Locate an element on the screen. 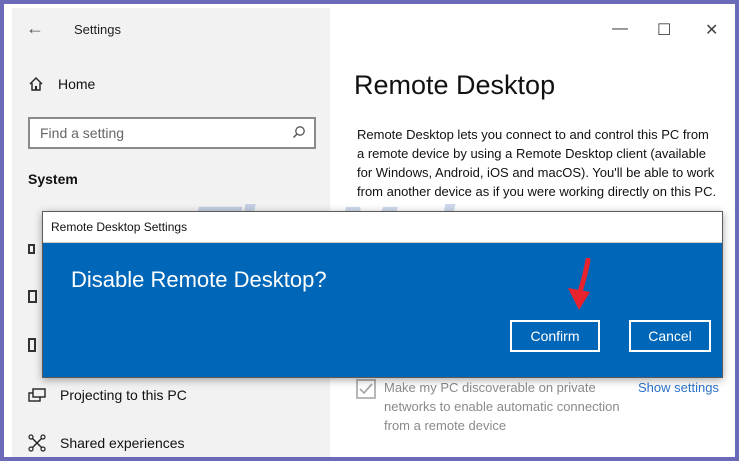  dialog-heading: Disable Remote Desktop? is located at coordinates (199, 279).